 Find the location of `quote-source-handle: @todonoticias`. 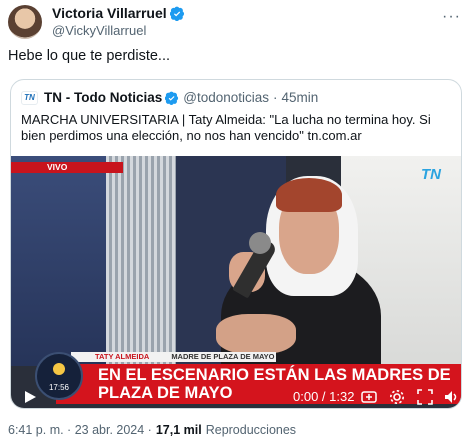

quote-source-handle: @todonoticias is located at coordinates (226, 97).